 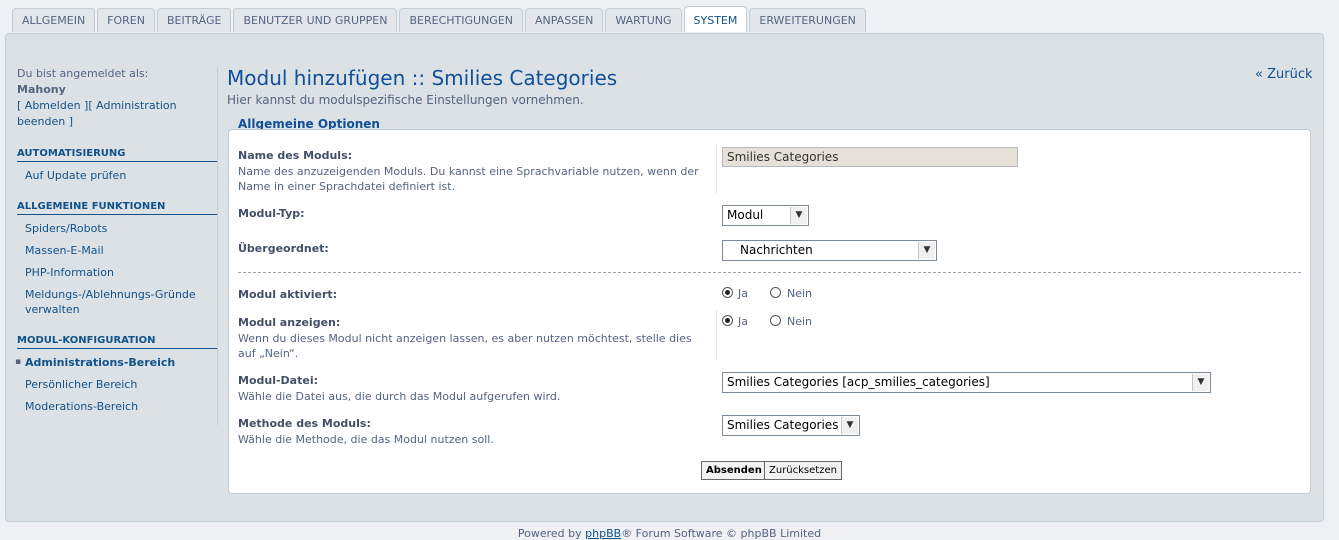 What do you see at coordinates (775, 292) in the screenshot?
I see `enabled-no-radio` at bounding box center [775, 292].